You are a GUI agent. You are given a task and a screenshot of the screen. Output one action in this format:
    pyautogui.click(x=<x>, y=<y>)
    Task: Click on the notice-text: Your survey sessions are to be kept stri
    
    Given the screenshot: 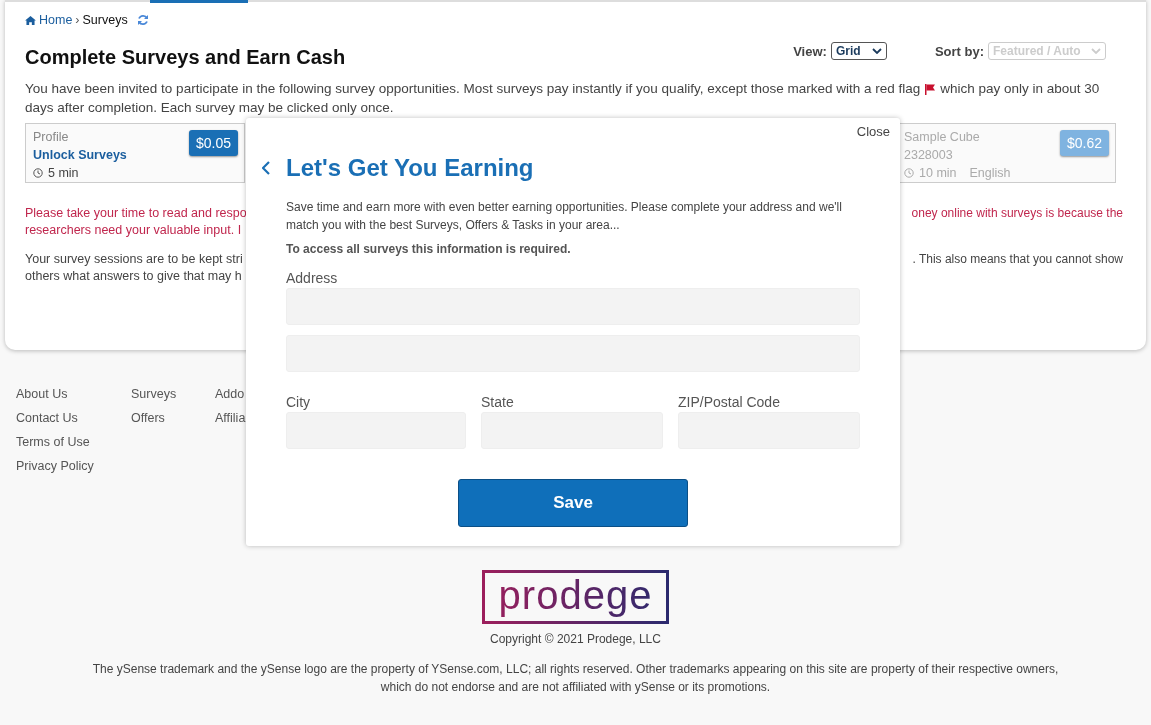 What is the action you would take?
    pyautogui.click(x=134, y=259)
    